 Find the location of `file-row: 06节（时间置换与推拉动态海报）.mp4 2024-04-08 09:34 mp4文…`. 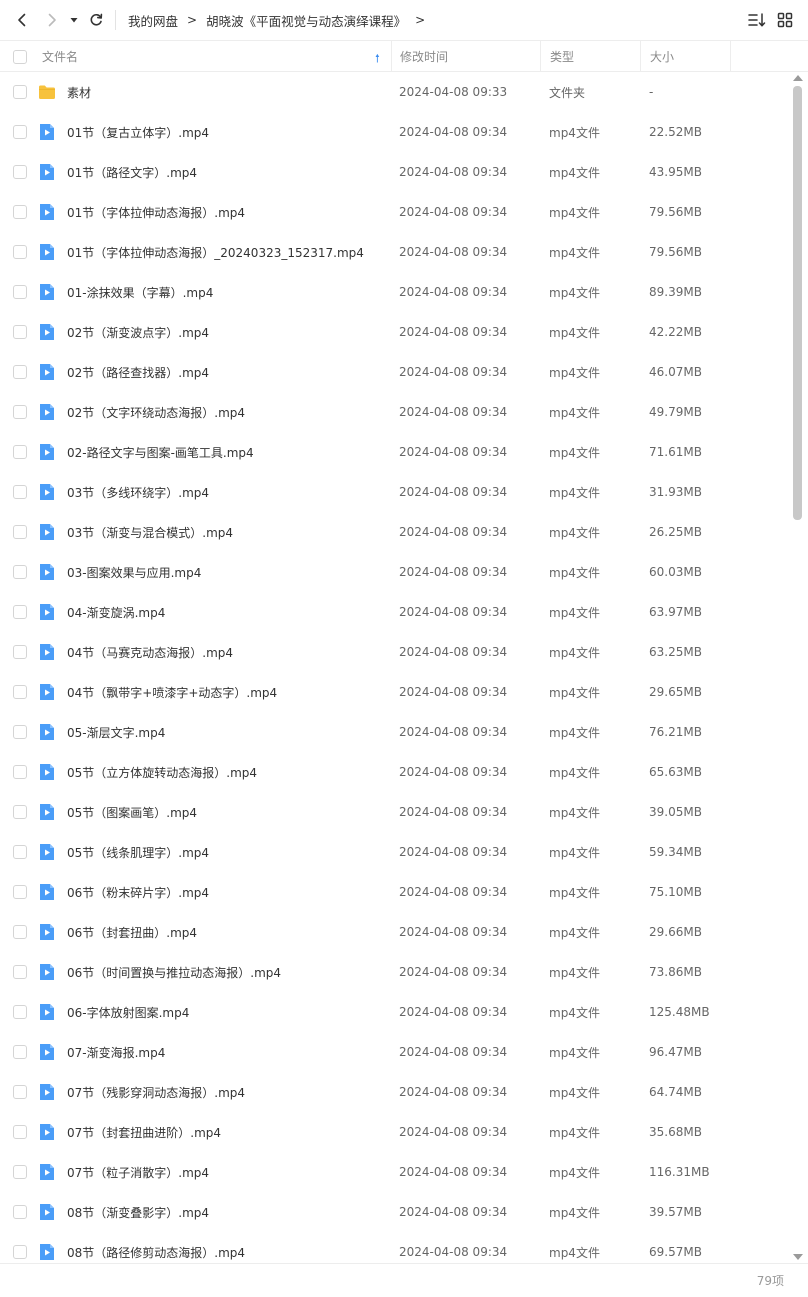

file-row: 06节（时间置换与推拉动态海报）.mp4 2024-04-08 09:34 mp4文… is located at coordinates (395, 972).